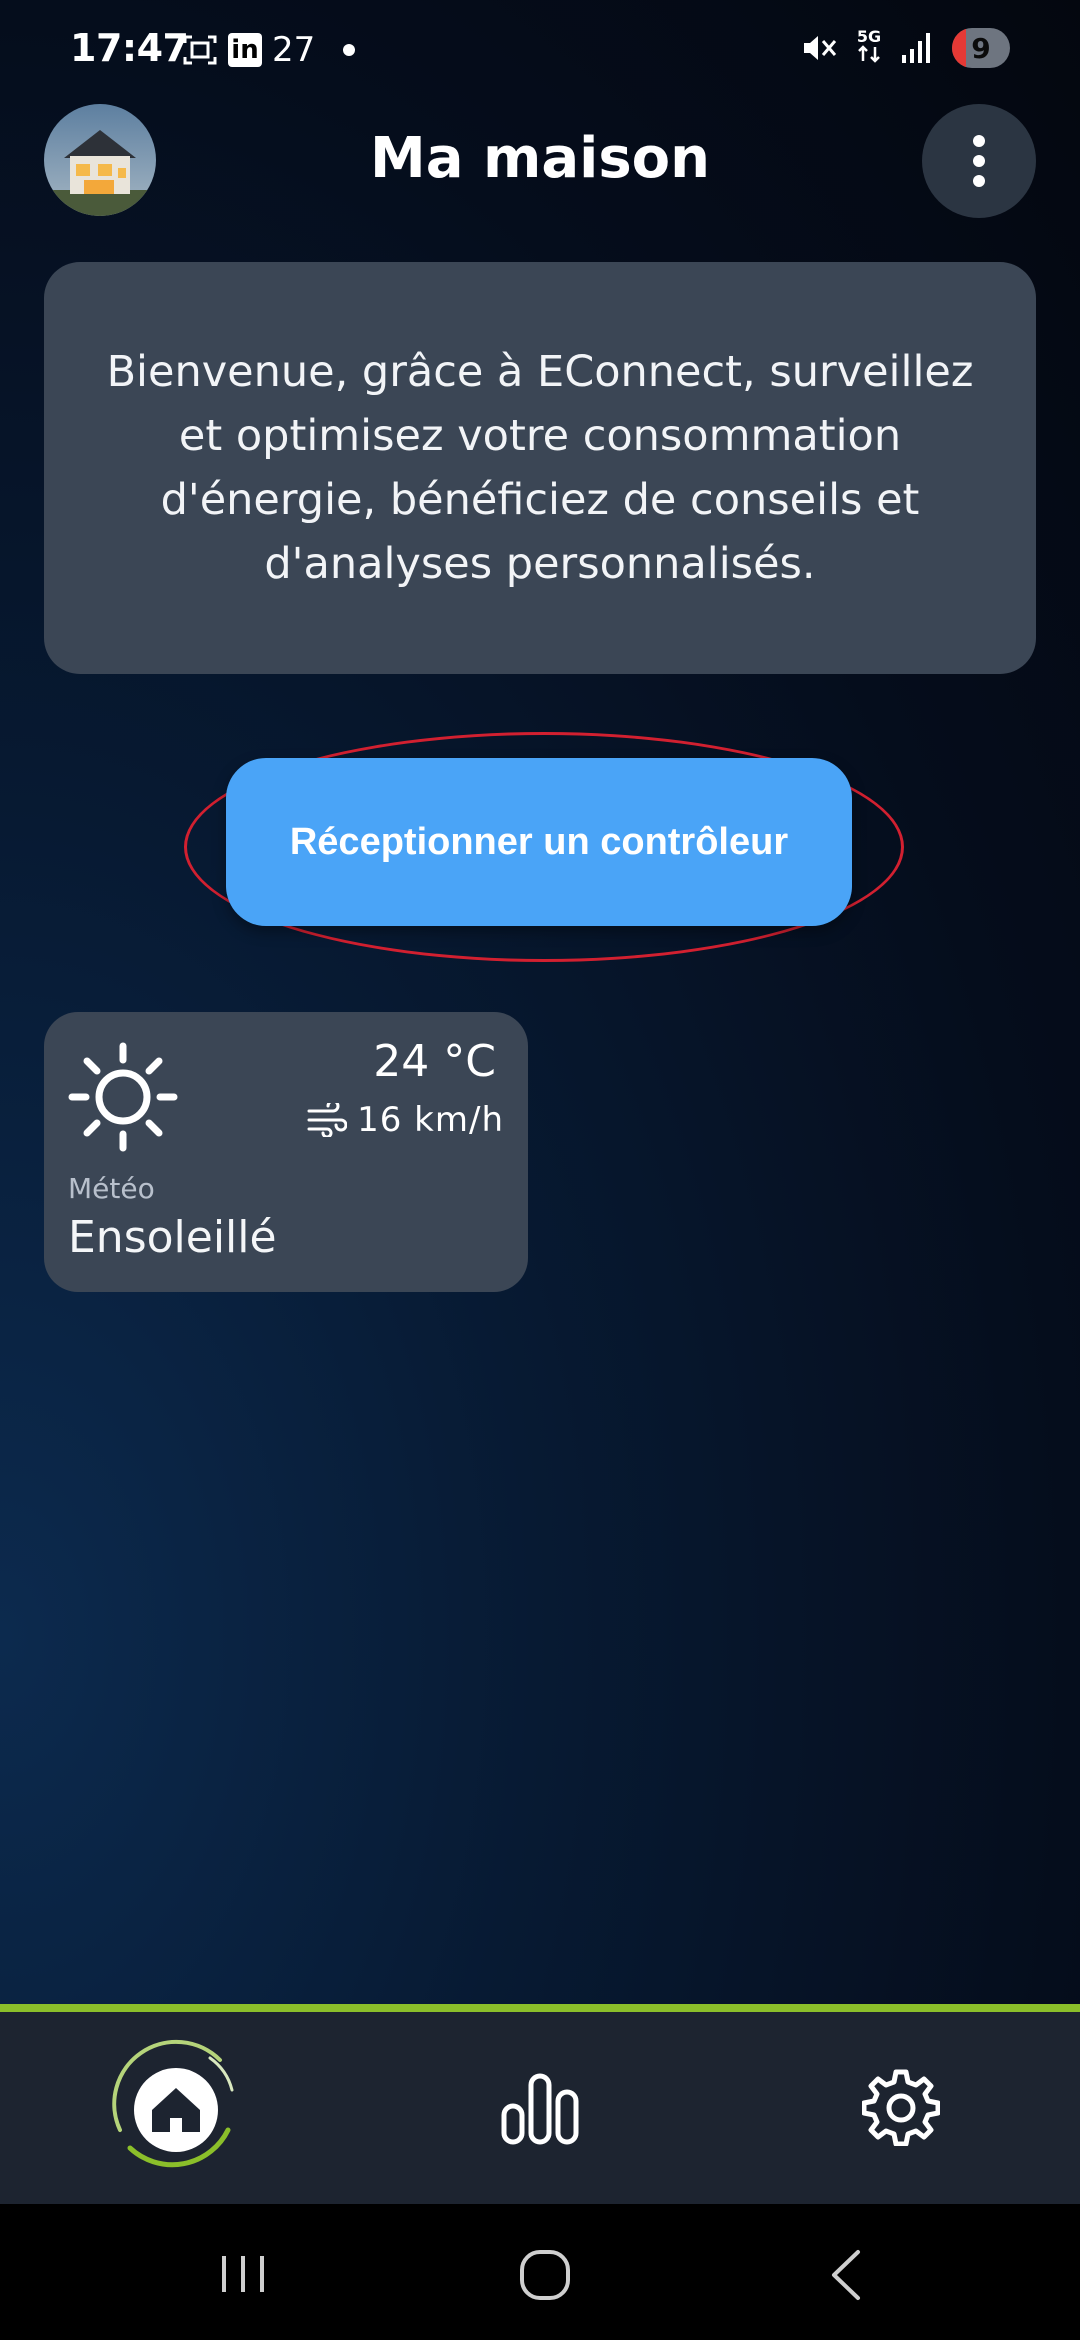  What do you see at coordinates (869, 48) in the screenshot?
I see `network-5g-icon: 5G` at bounding box center [869, 48].